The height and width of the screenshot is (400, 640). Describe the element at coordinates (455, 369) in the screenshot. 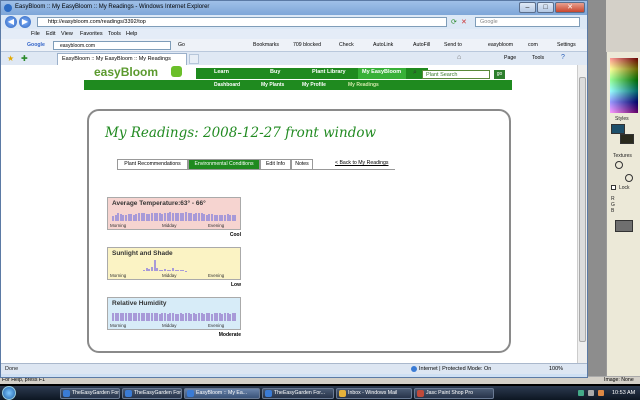

I see `security-zone: Internet | Protected Mode: On` at that location.